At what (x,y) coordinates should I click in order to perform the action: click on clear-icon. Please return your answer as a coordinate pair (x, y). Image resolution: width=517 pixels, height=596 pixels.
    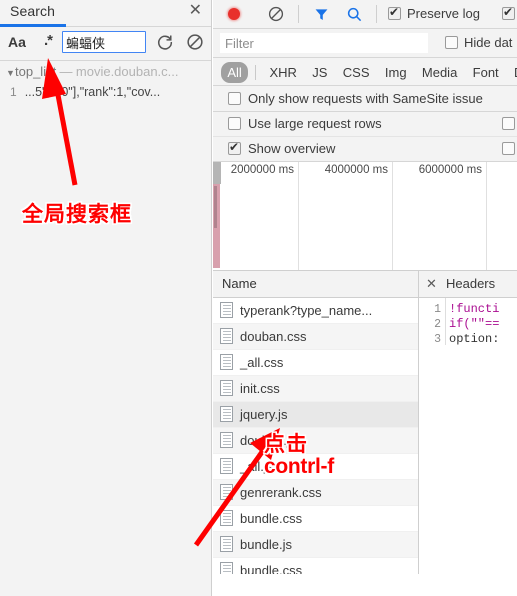
    Looking at the image, I should click on (195, 42).